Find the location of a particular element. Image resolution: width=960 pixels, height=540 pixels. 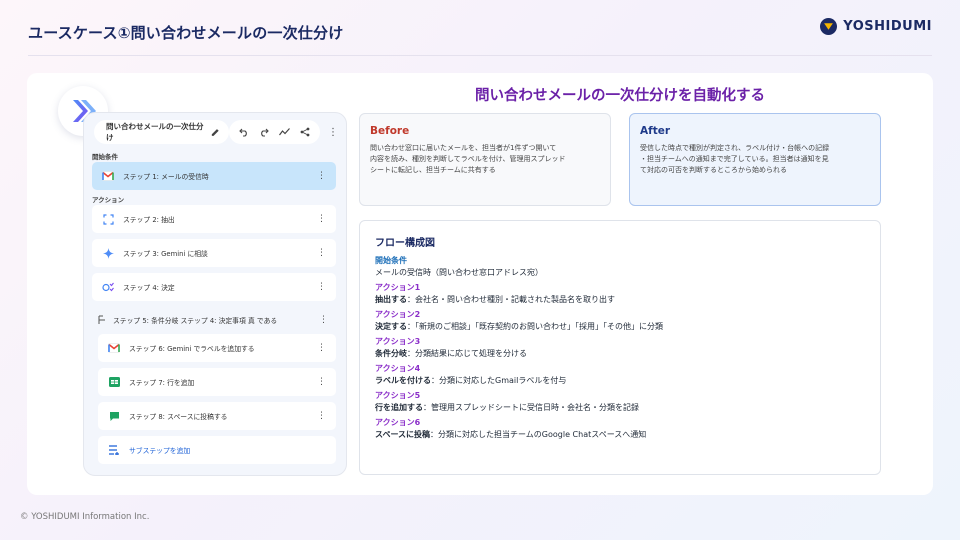

copyright-footer: © YOSHIDUMI Information Inc. is located at coordinates (85, 517).